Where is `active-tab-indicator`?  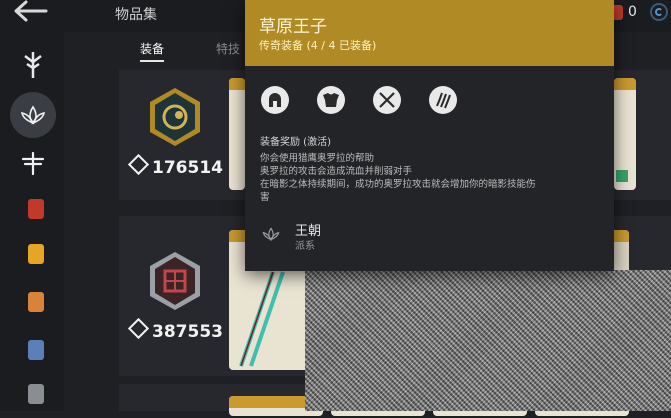 active-tab-indicator is located at coordinates (152, 61).